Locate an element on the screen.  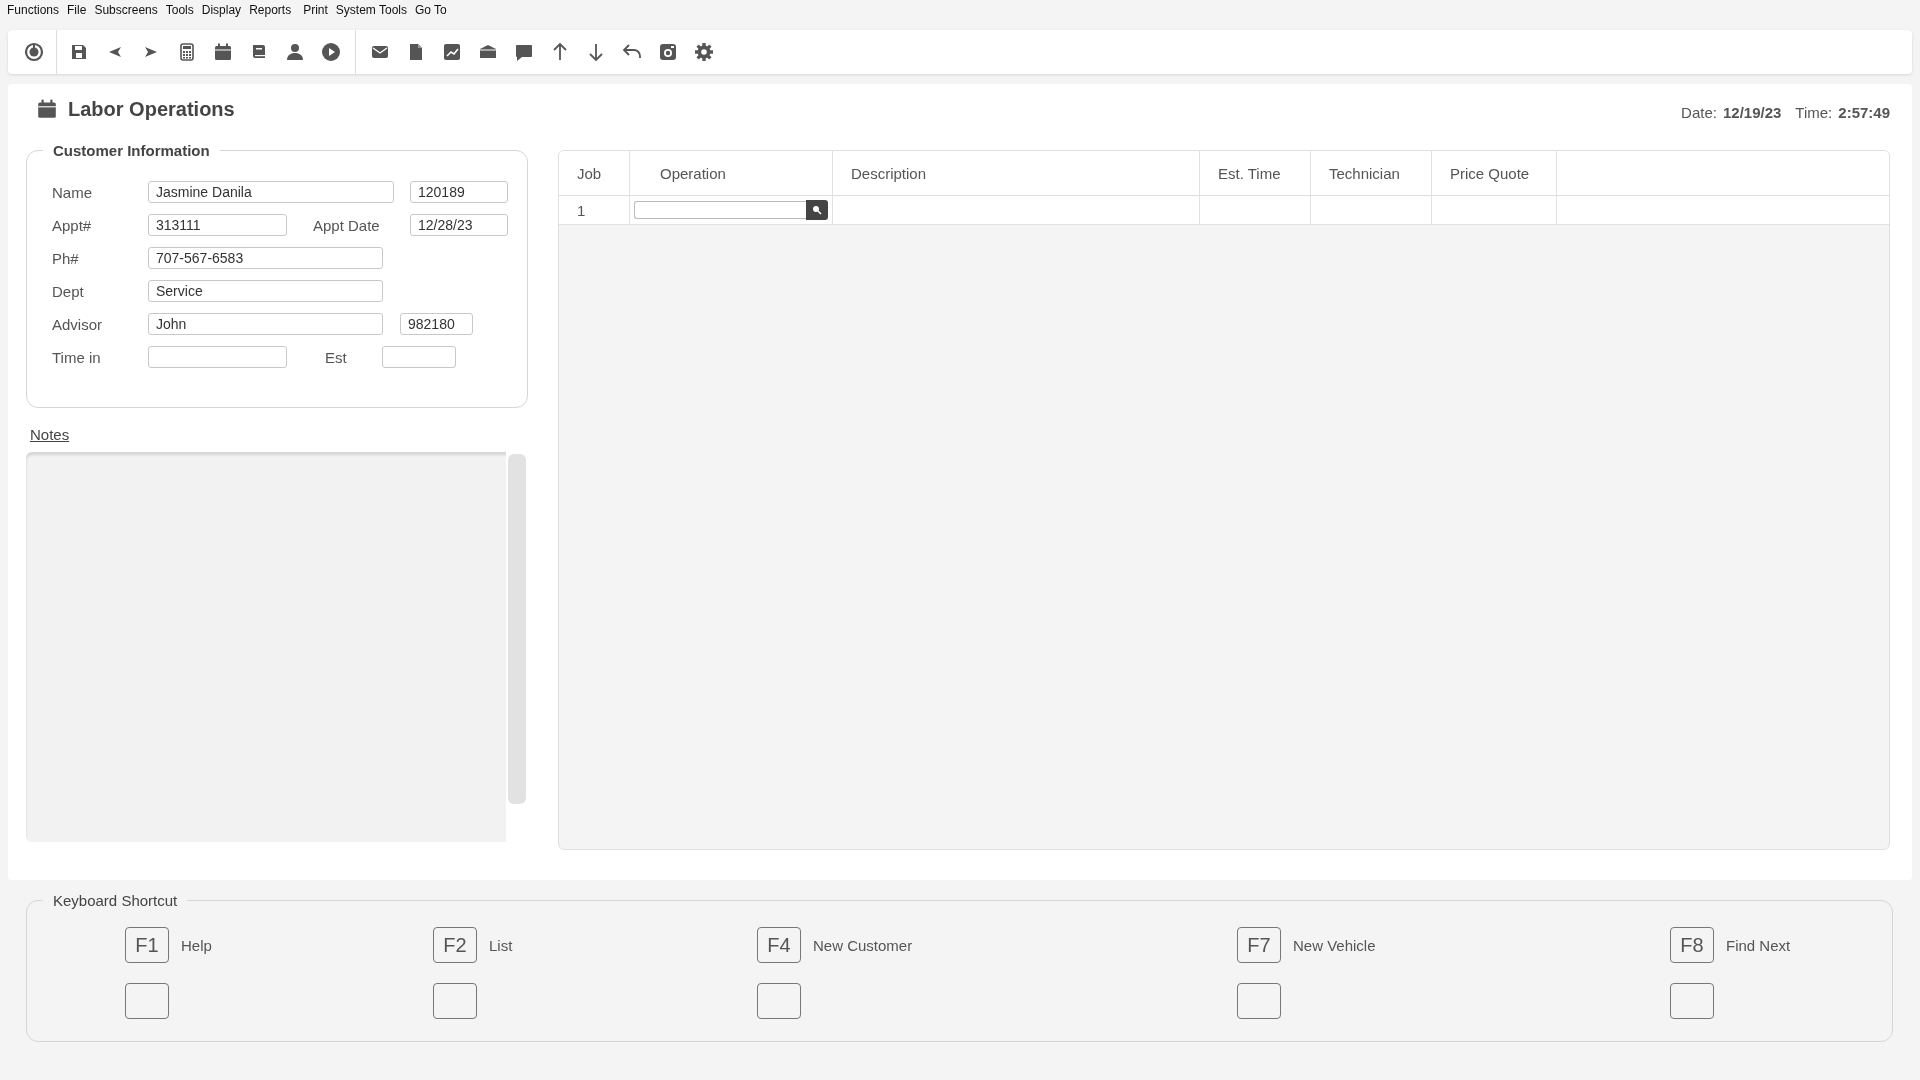
time-label: Time: is located at coordinates (1814, 112).